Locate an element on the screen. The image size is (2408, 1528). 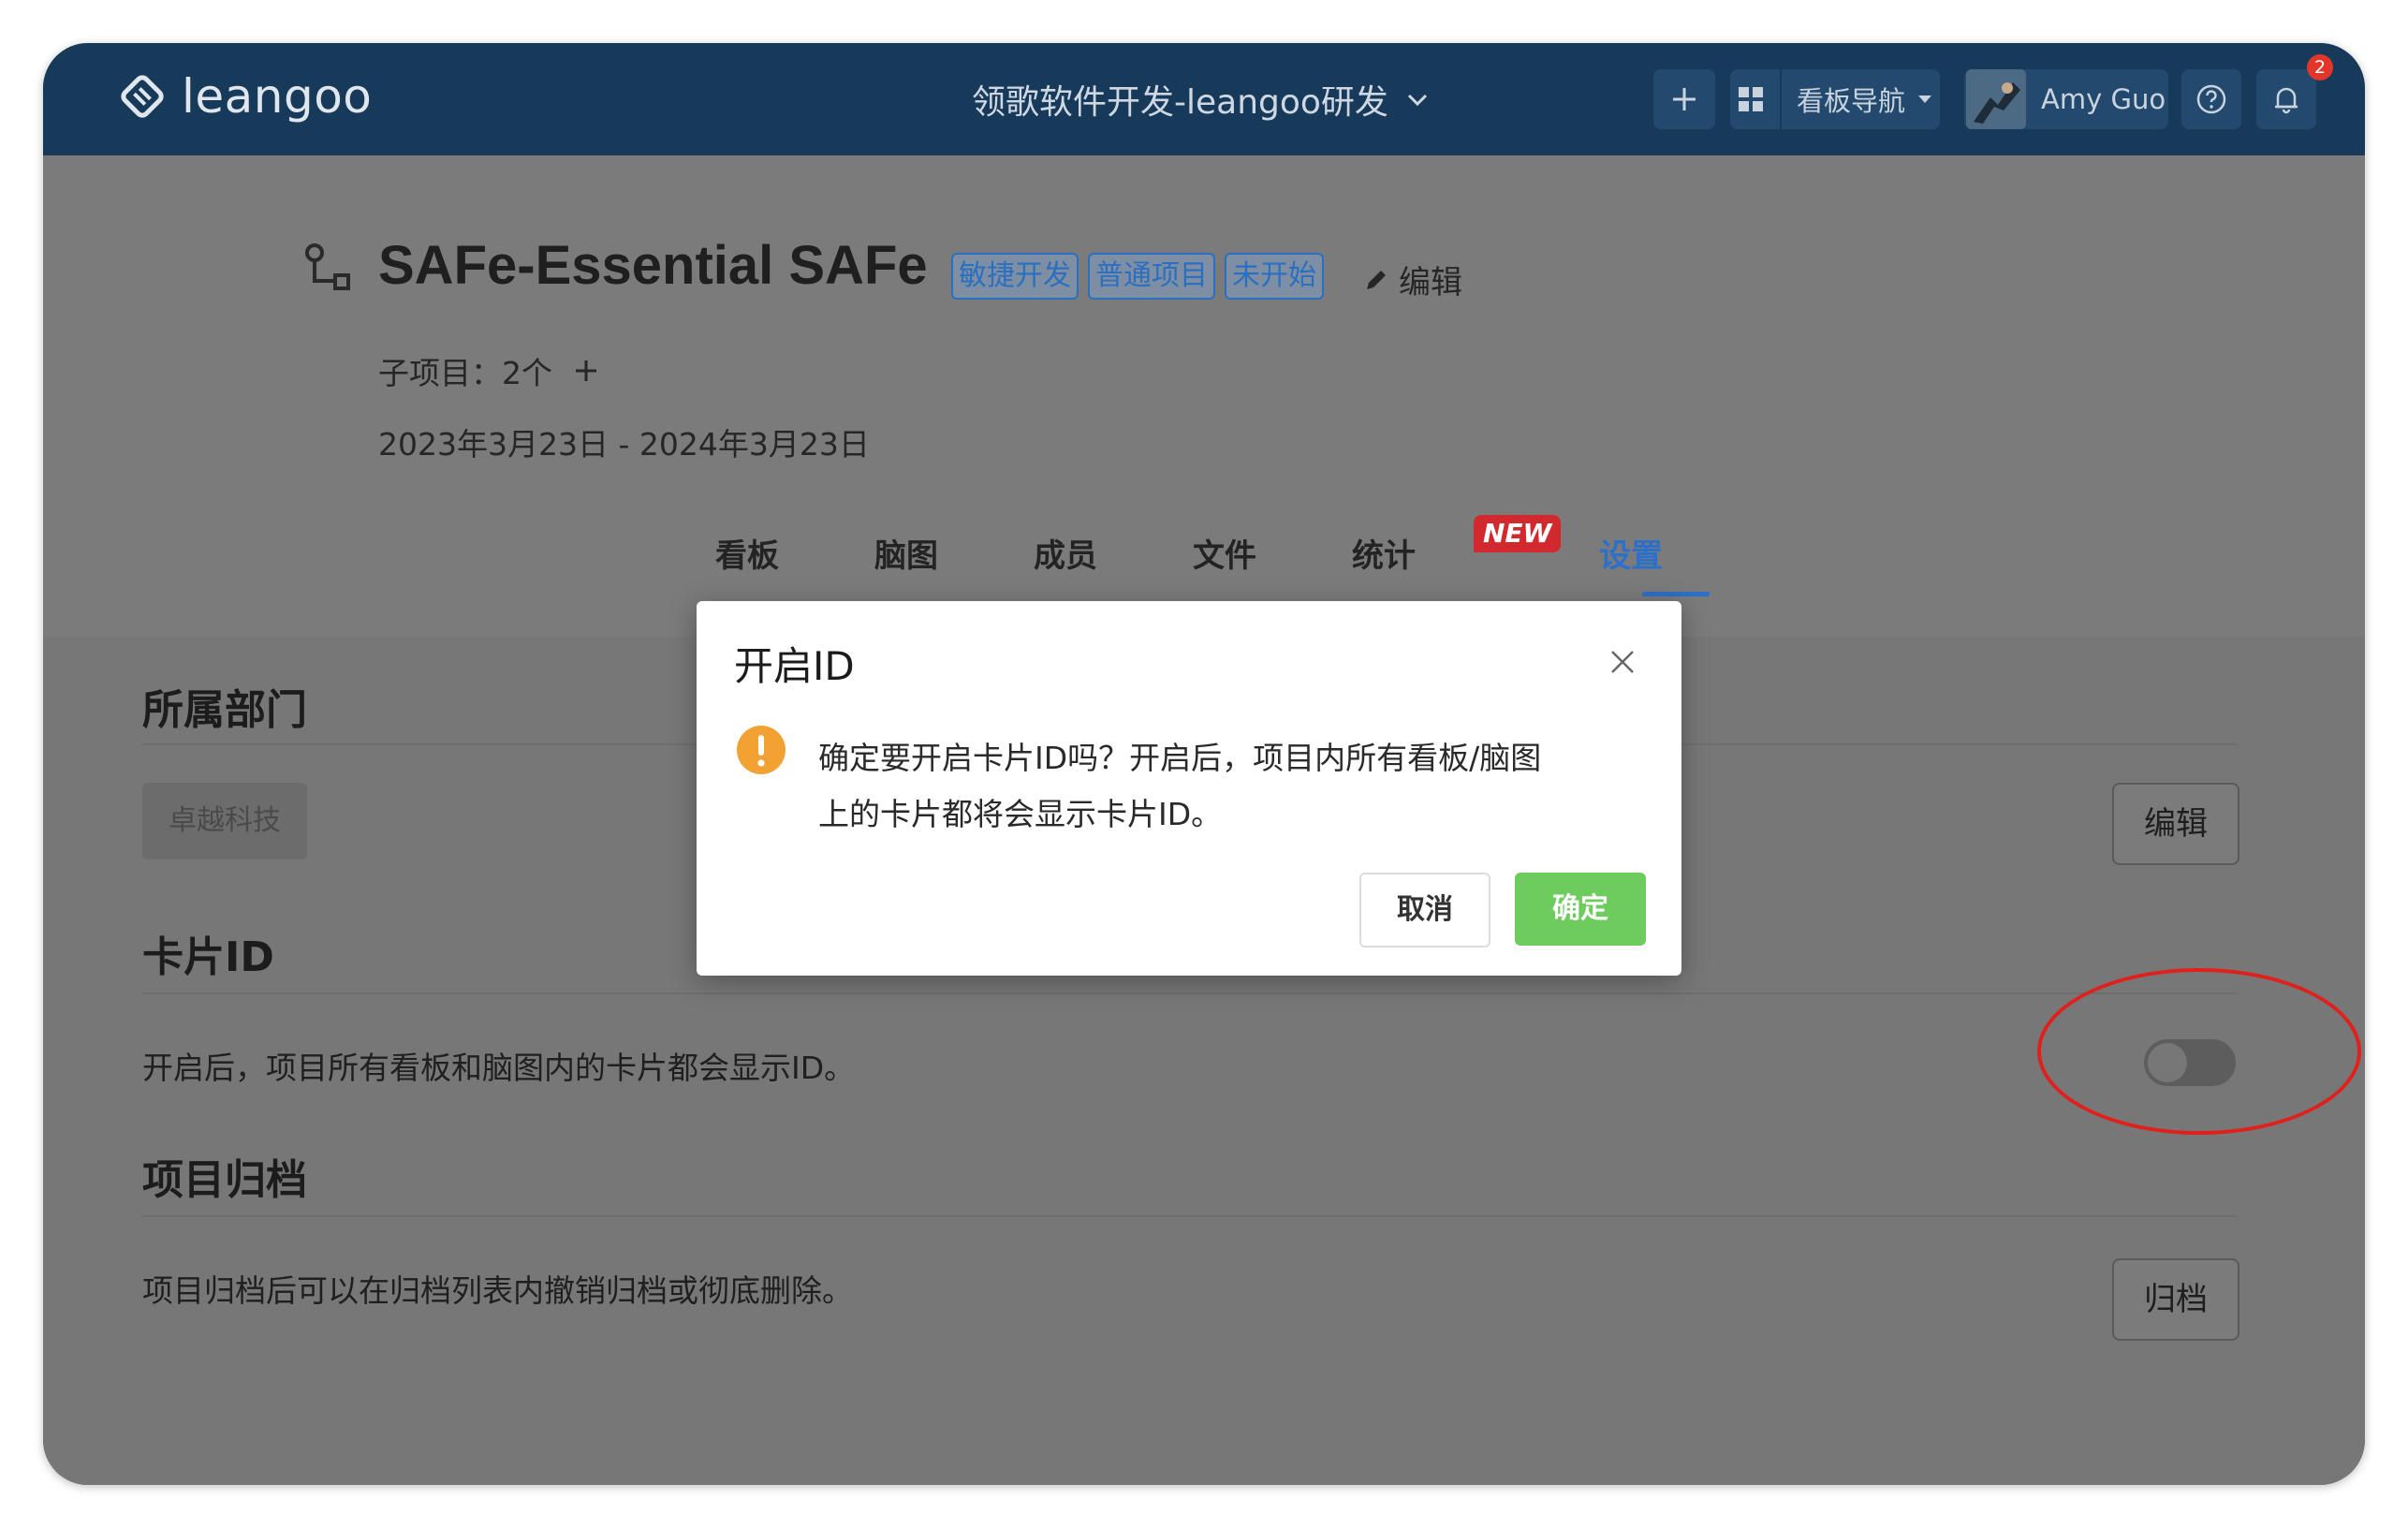
tab-stats: 统计 is located at coordinates (1384, 553).